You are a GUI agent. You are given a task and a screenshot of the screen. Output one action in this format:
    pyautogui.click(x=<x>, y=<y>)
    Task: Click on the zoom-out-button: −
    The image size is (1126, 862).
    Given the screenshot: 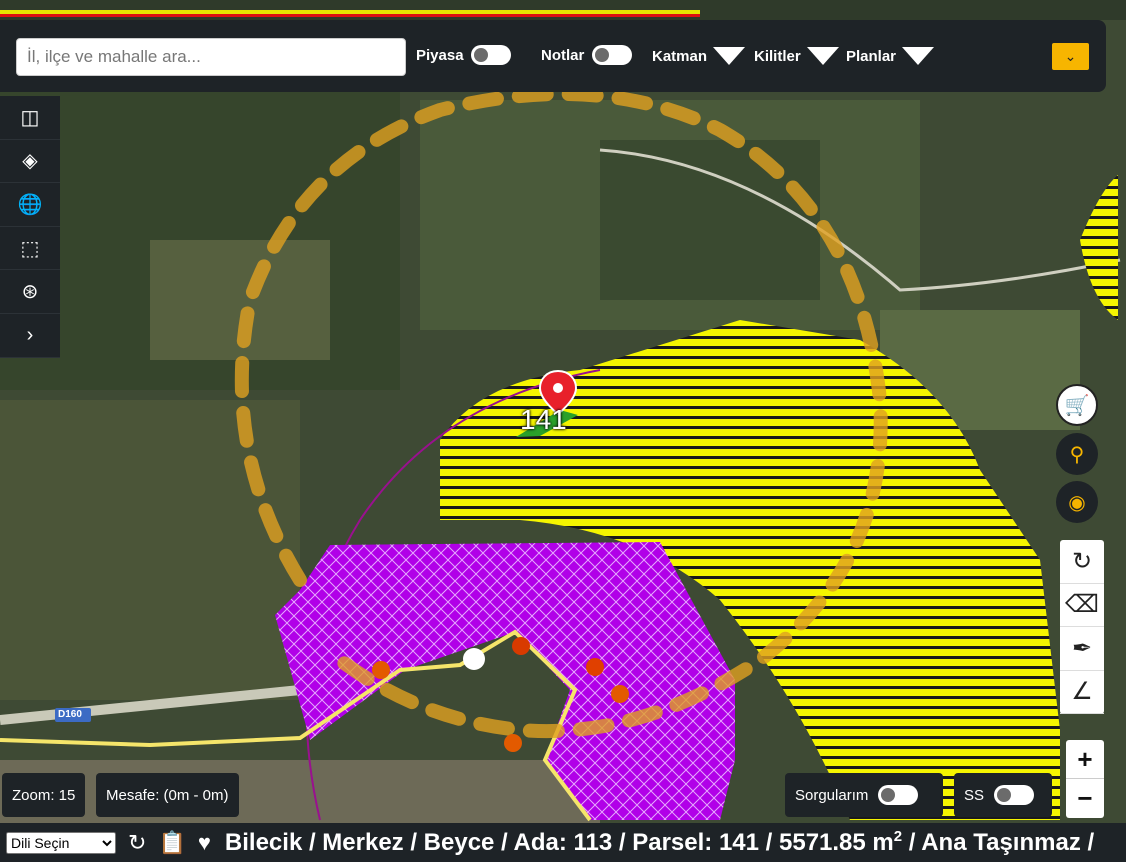 What is the action you would take?
    pyautogui.click(x=1085, y=798)
    